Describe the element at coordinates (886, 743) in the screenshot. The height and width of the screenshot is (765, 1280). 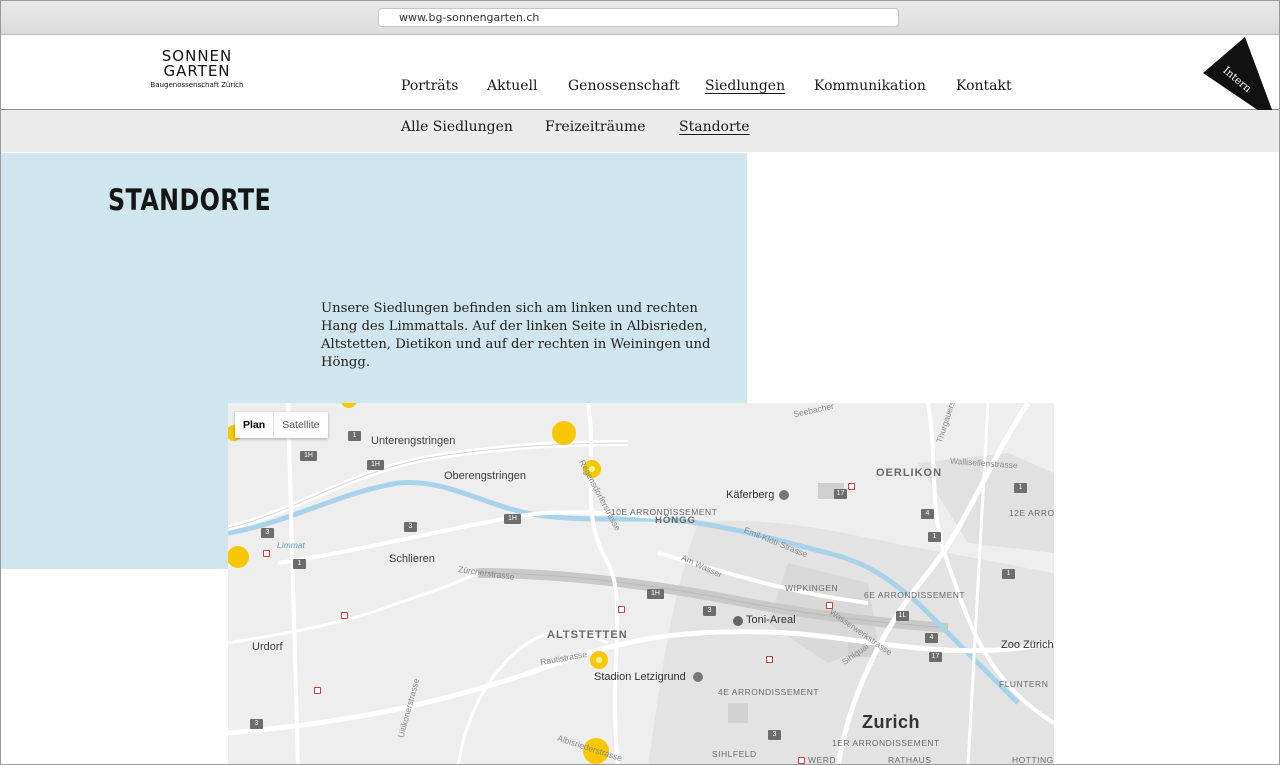
I see `map-label-arr1: 1ER ARRONDISSEMENT` at that location.